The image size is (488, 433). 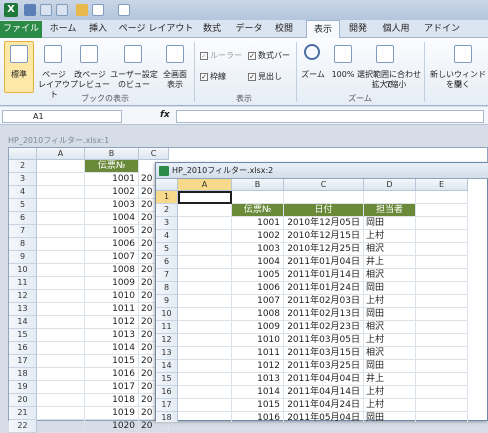 What do you see at coordinates (112, 218) in the screenshot?
I see `cell-voucher-no: 1004` at bounding box center [112, 218].